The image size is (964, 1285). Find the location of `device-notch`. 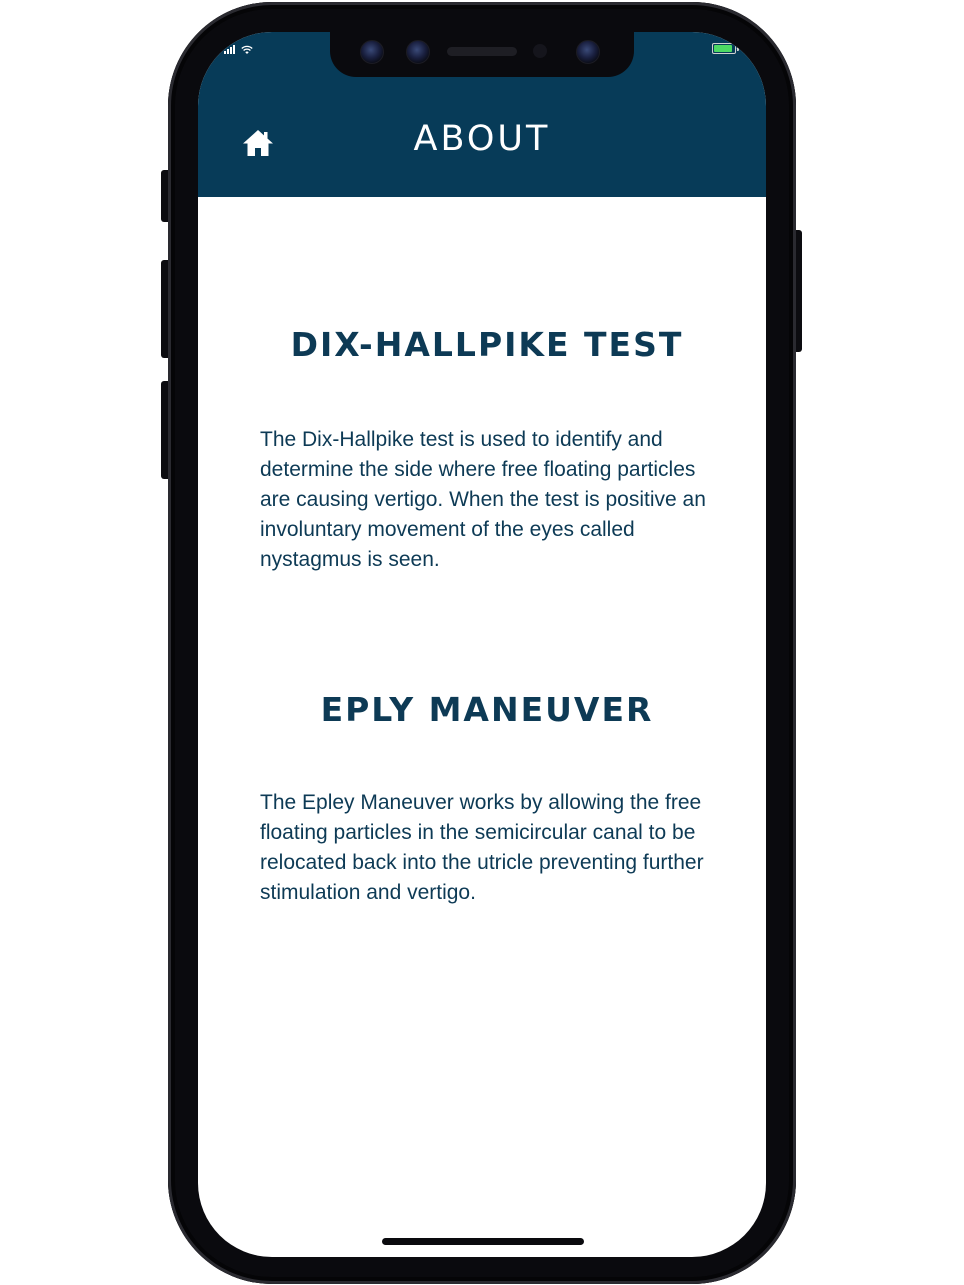

device-notch is located at coordinates (482, 54).